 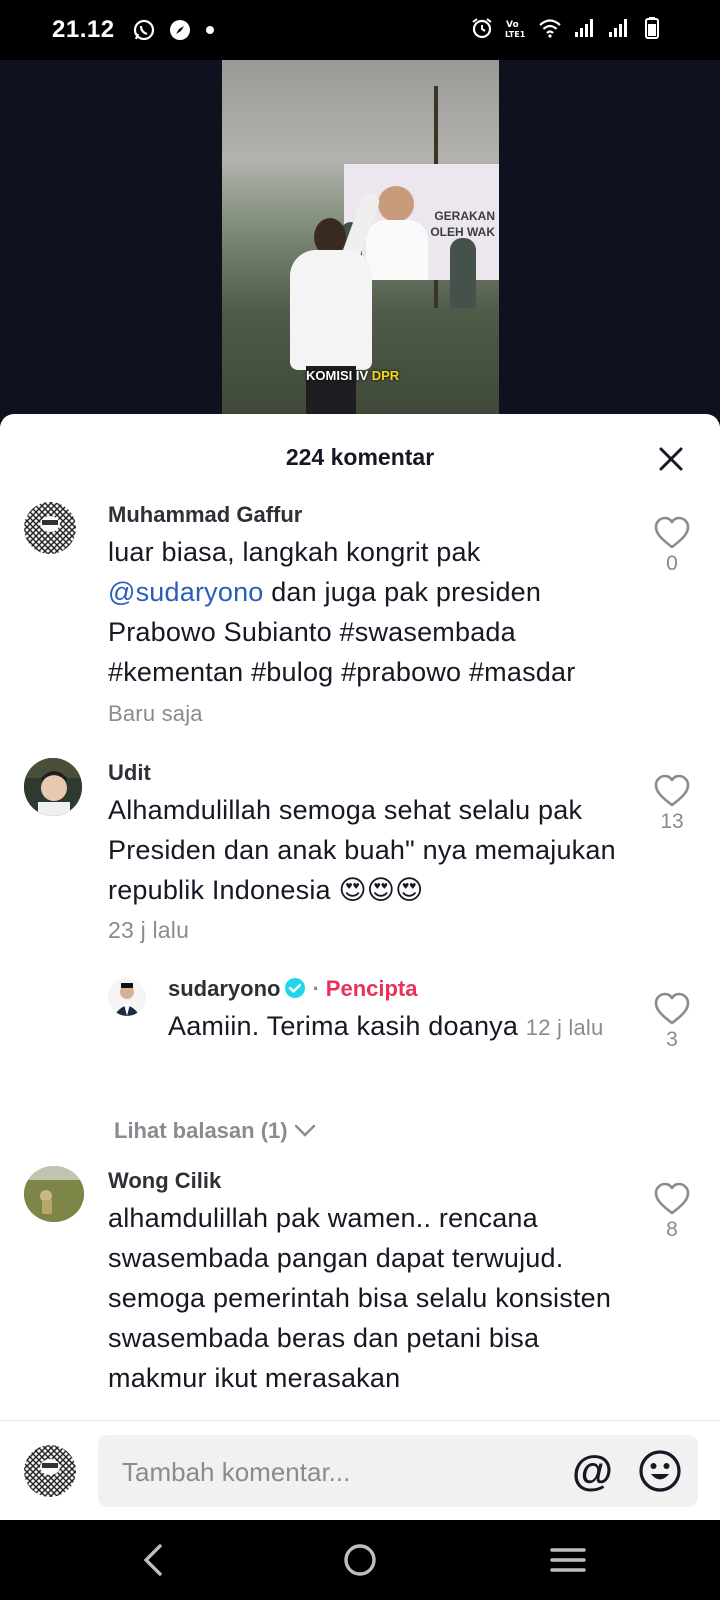 I want to click on notification-dot, so click(x=210, y=30).